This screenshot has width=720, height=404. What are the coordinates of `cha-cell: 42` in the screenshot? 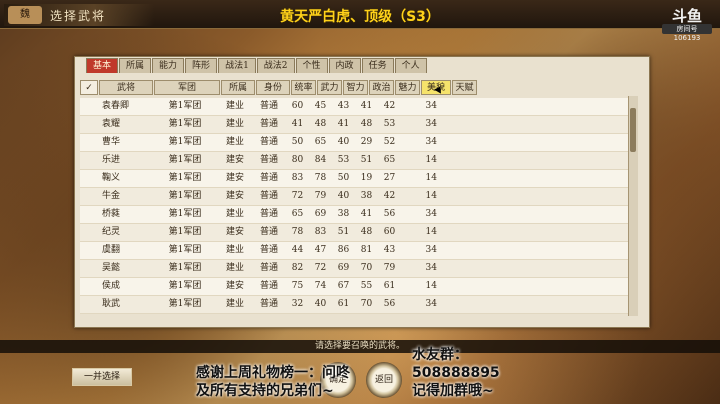 It's located at (389, 196).